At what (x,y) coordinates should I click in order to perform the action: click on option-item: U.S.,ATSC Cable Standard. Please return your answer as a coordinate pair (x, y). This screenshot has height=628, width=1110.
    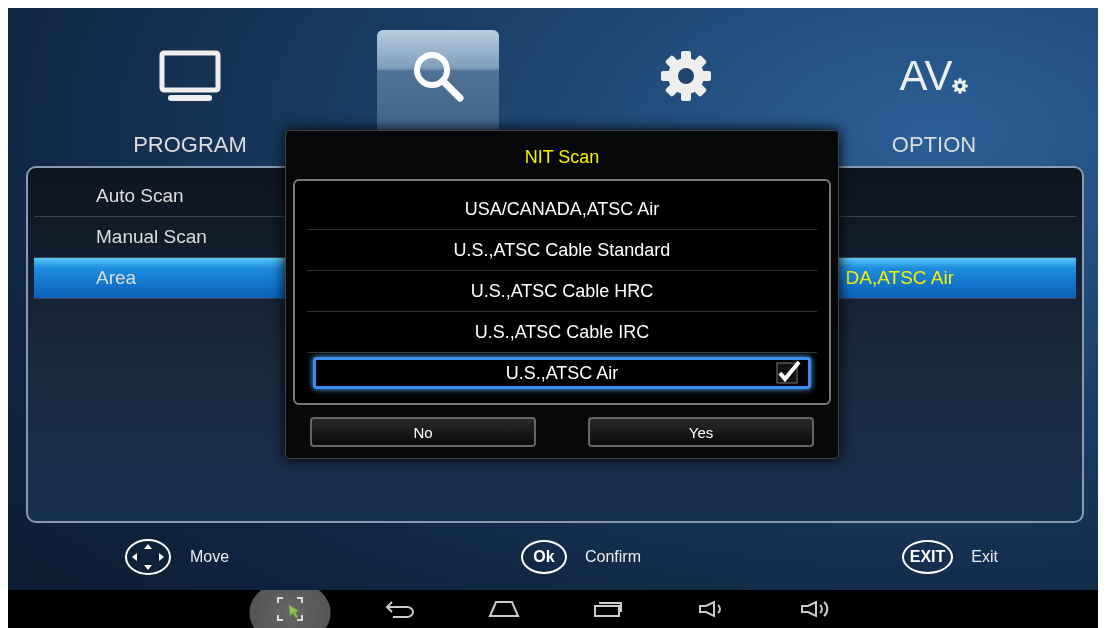
    Looking at the image, I should click on (562, 250).